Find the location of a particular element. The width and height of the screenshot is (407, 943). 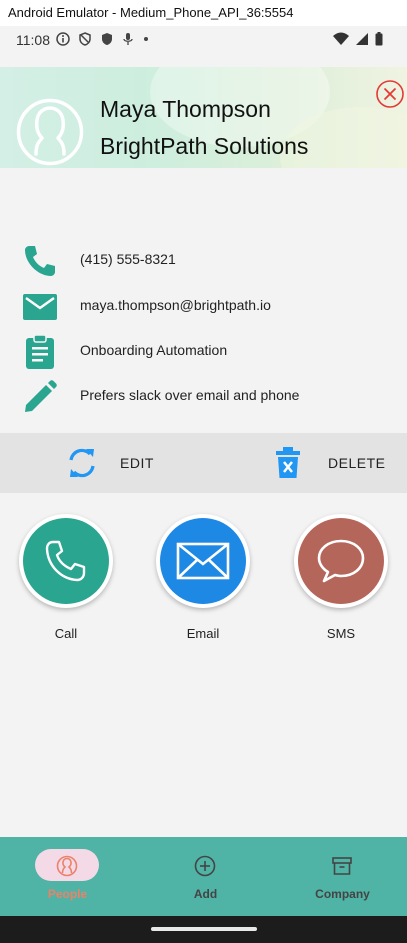

sms-label: SMS is located at coordinates (341, 633).